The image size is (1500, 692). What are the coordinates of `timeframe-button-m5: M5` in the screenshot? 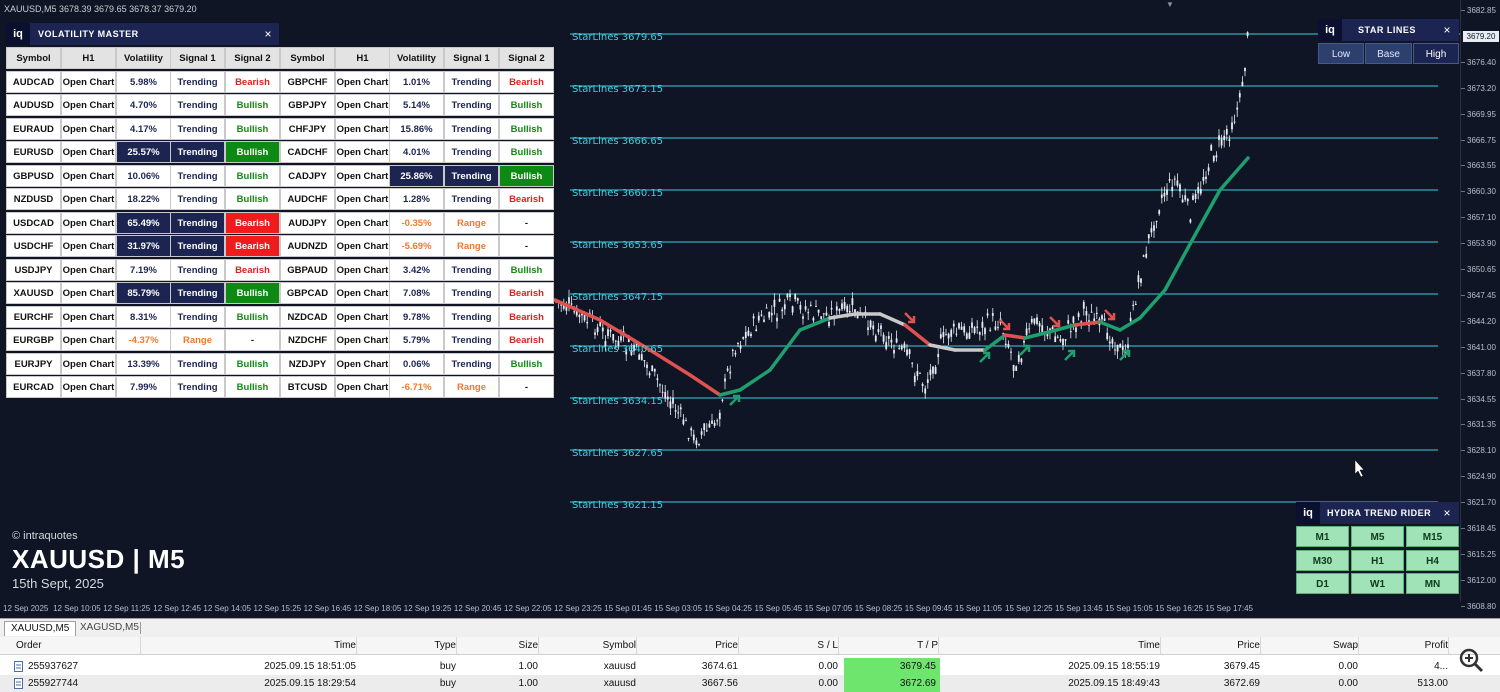 It's located at (1377, 536).